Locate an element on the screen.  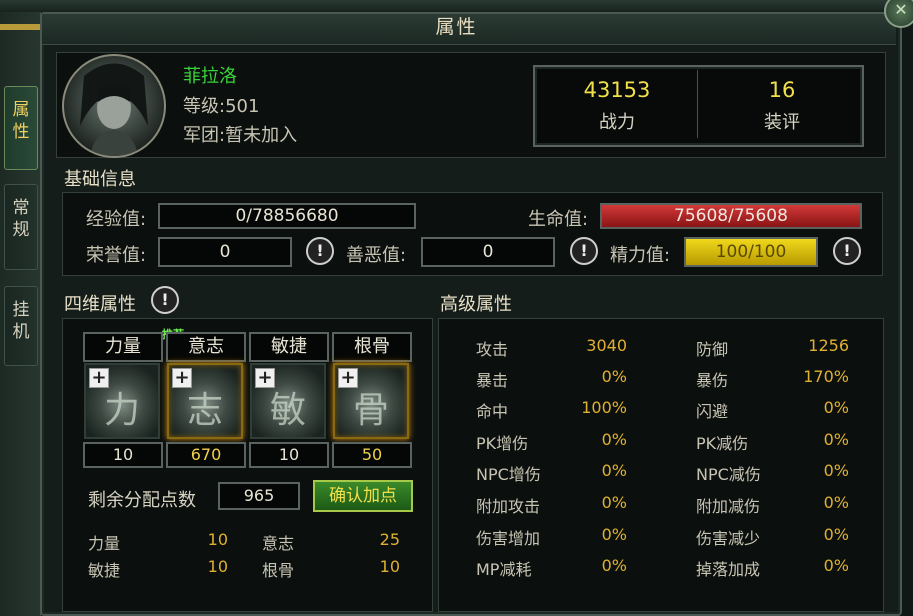
gear-score-value: 16 is located at coordinates (782, 90).